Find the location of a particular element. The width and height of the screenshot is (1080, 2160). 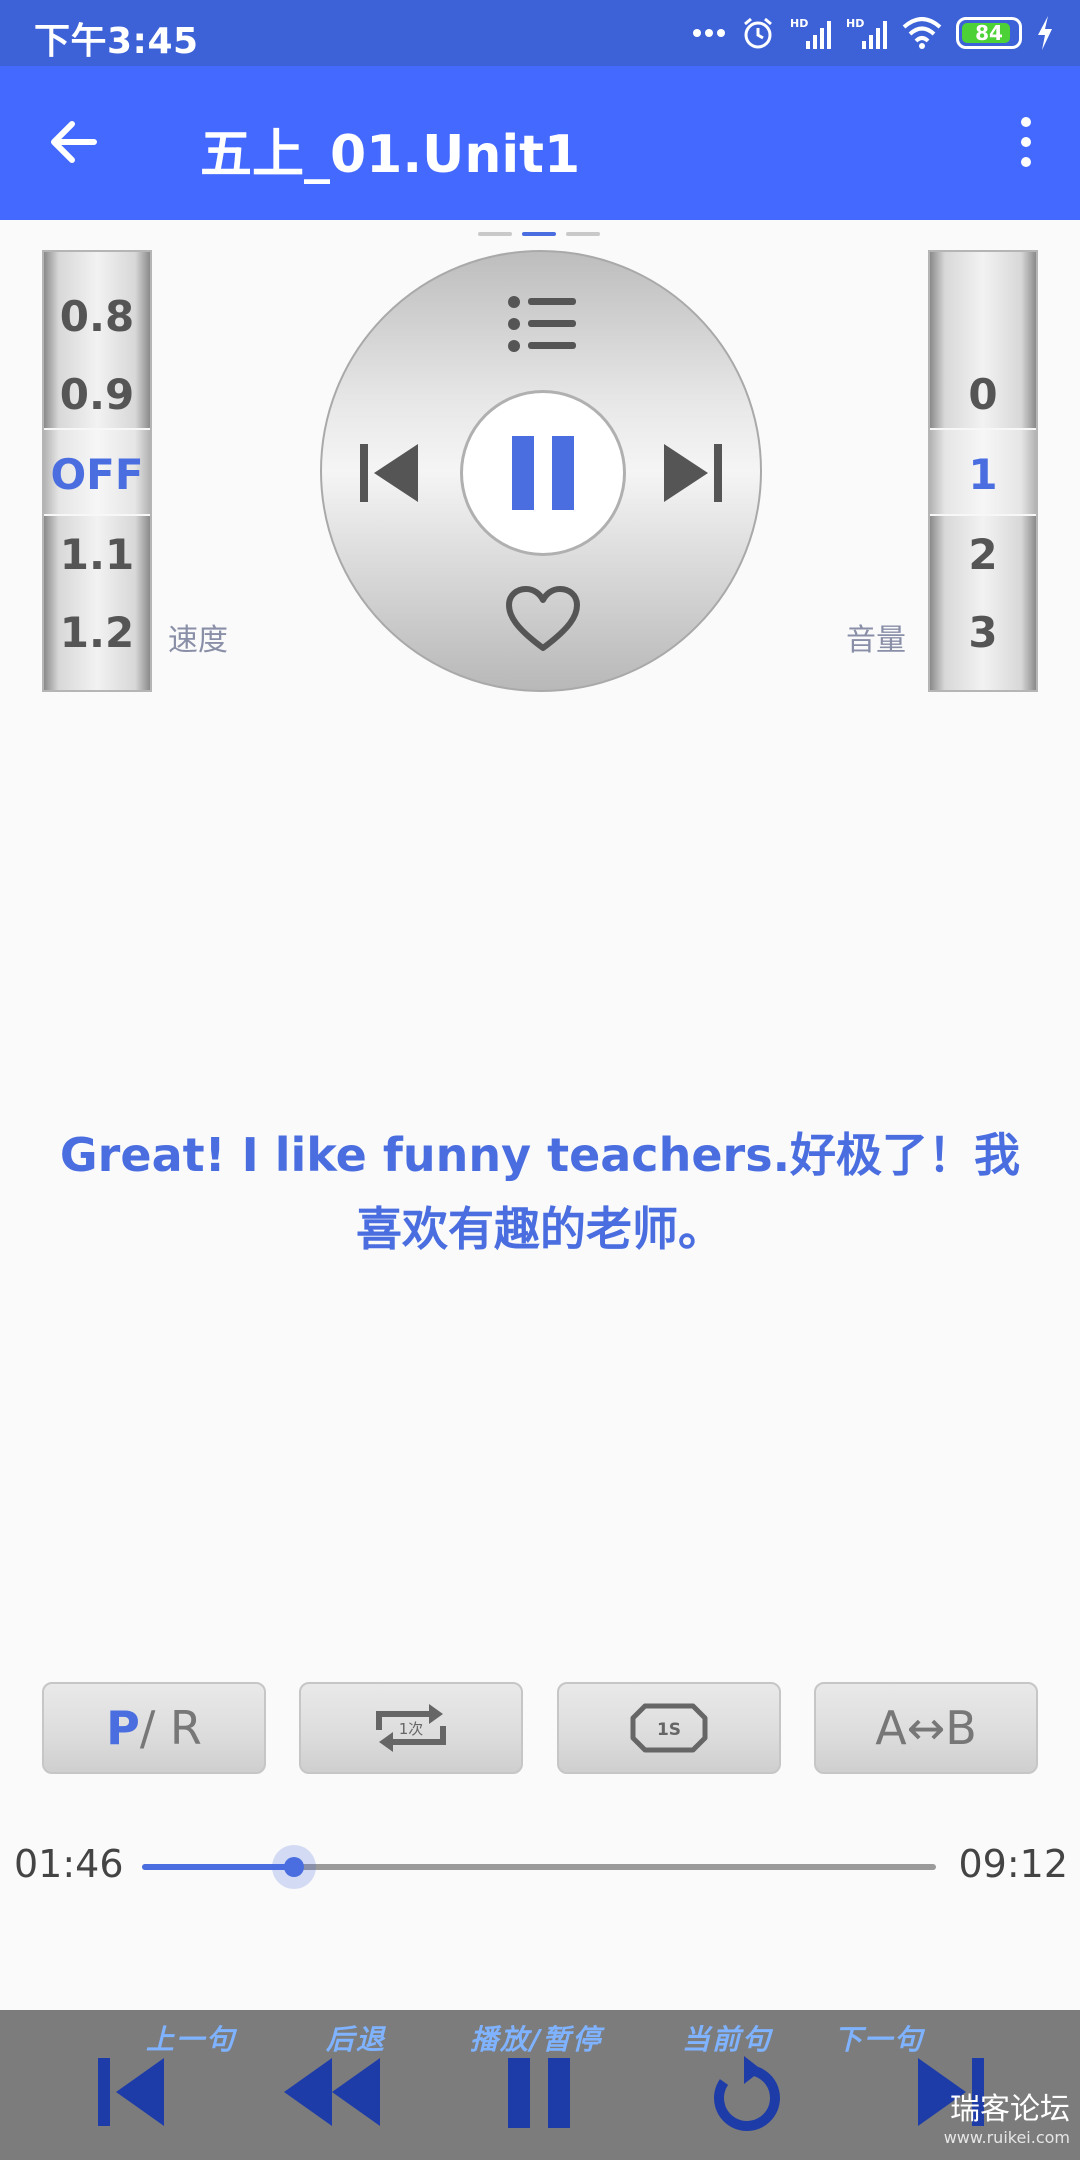

charging-icon is located at coordinates (1045, 33).